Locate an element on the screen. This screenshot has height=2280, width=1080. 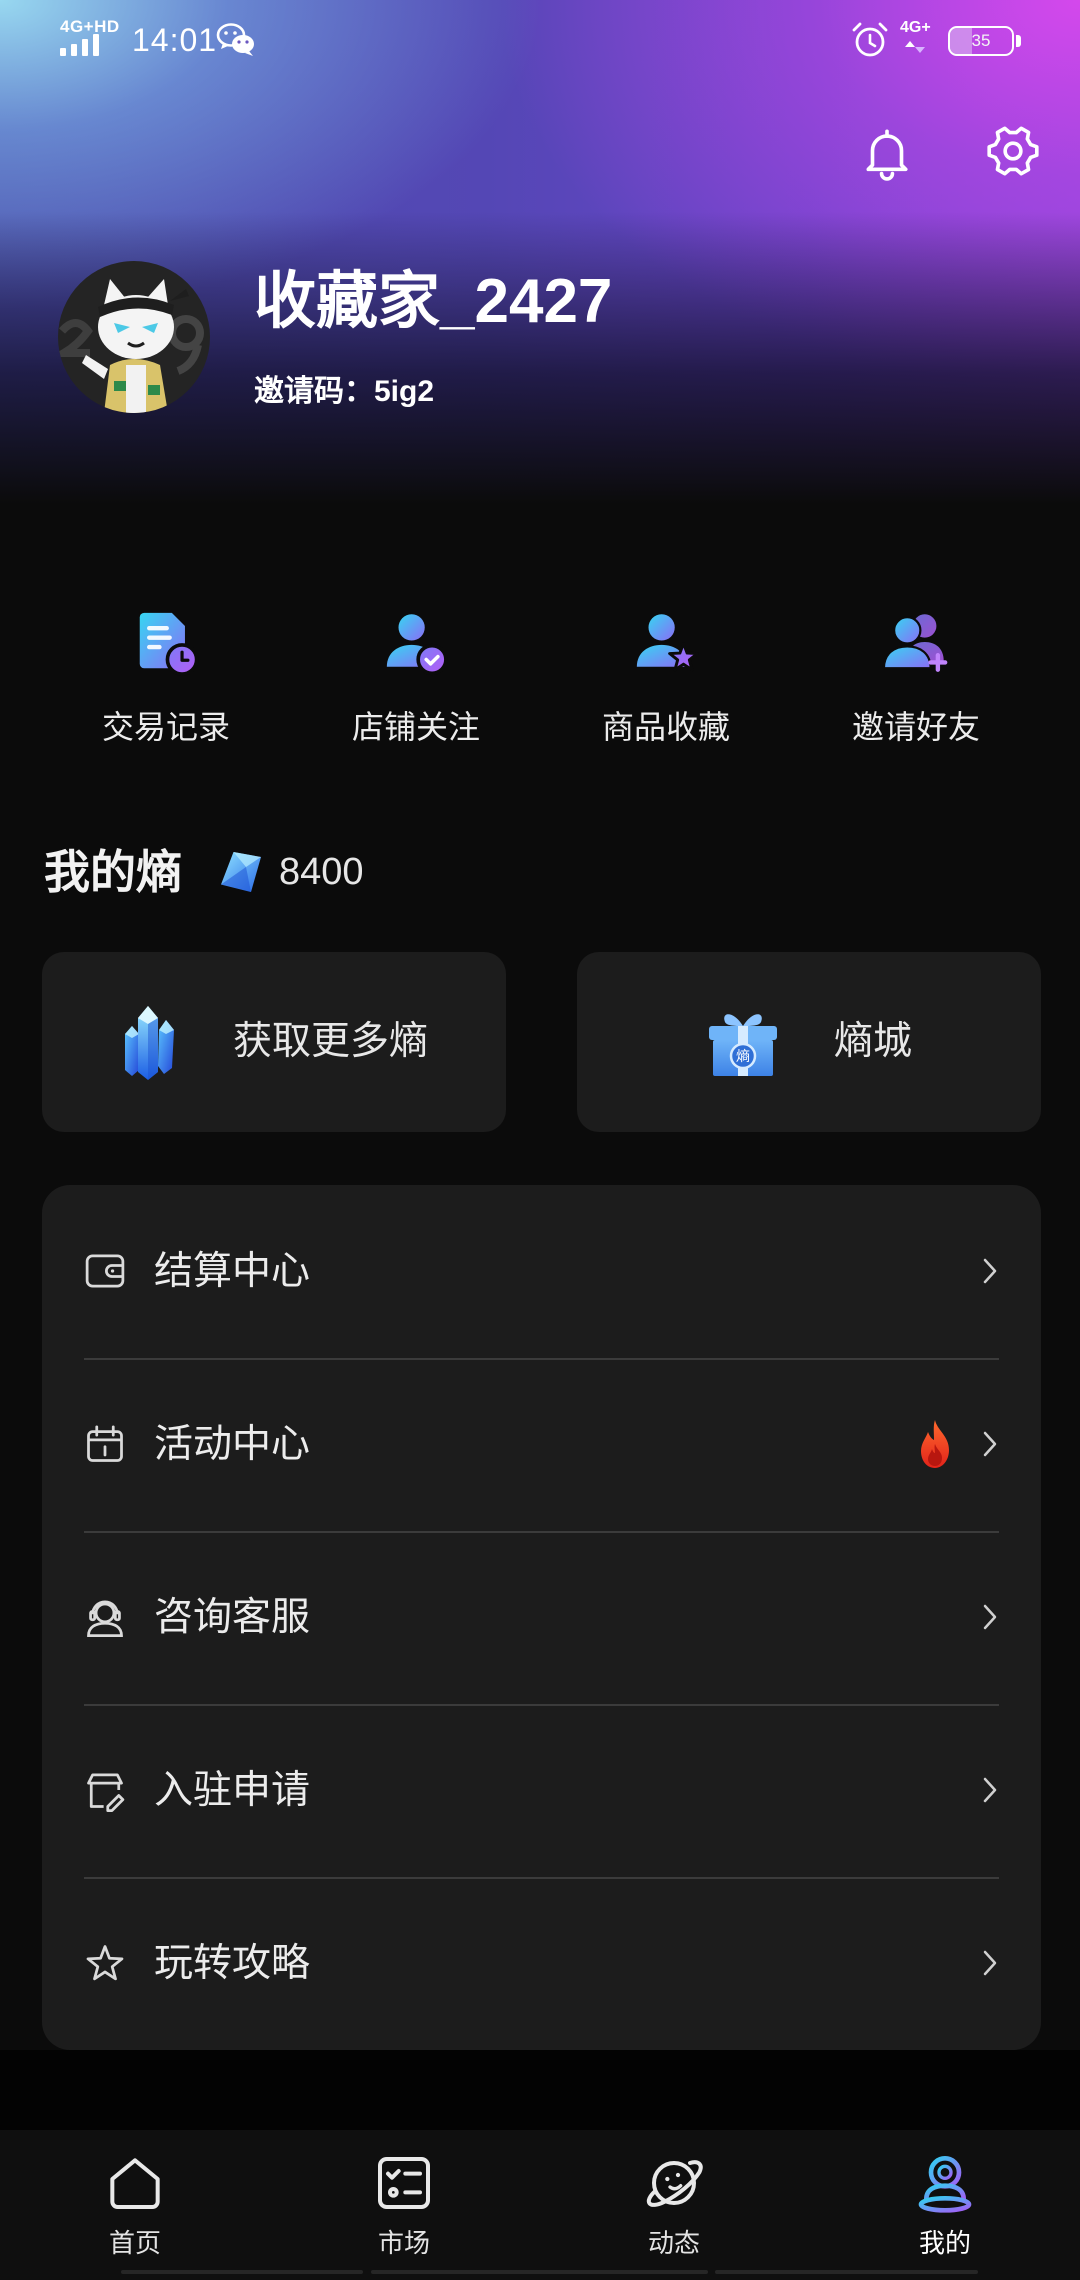
fire-icon is located at coordinates (935, 1444).